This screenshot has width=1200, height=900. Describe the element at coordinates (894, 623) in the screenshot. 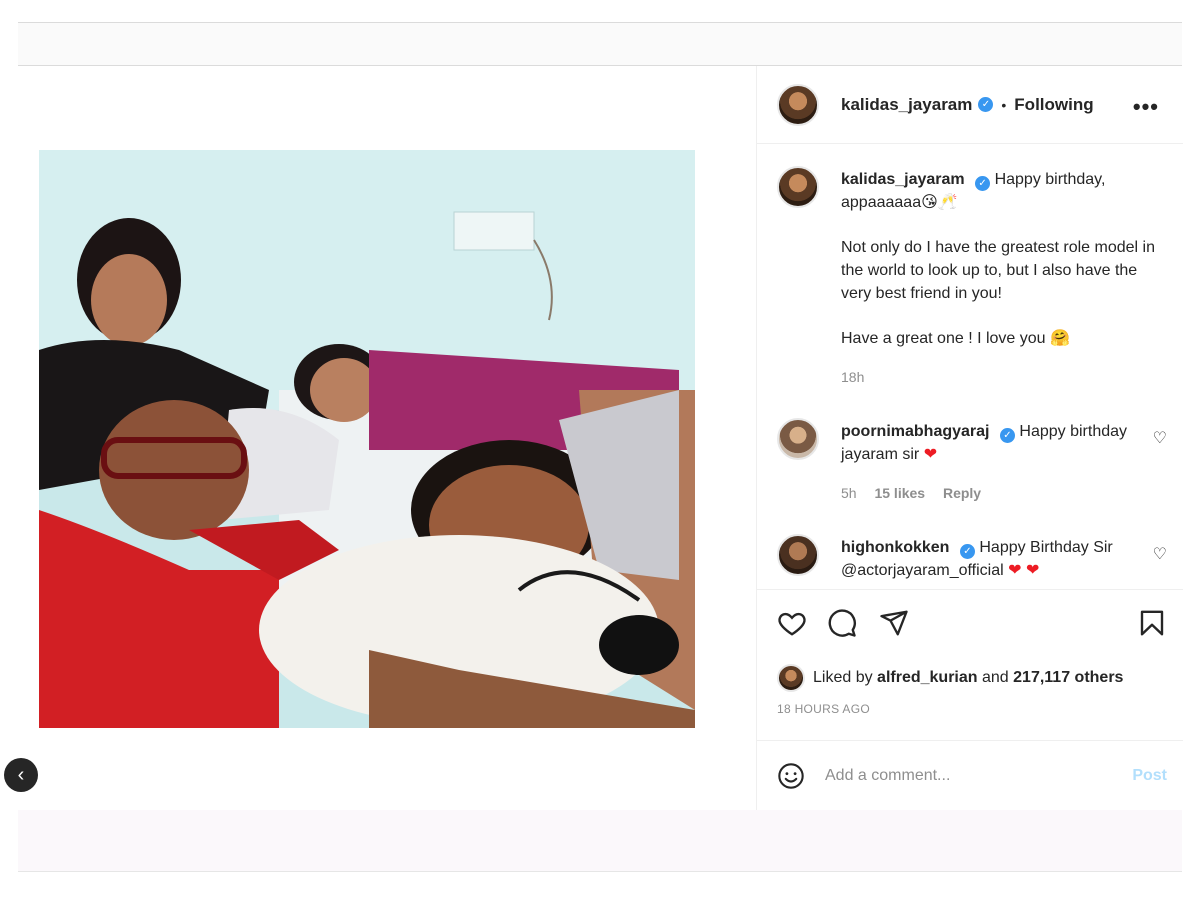

I see `paper-plane-icon` at that location.